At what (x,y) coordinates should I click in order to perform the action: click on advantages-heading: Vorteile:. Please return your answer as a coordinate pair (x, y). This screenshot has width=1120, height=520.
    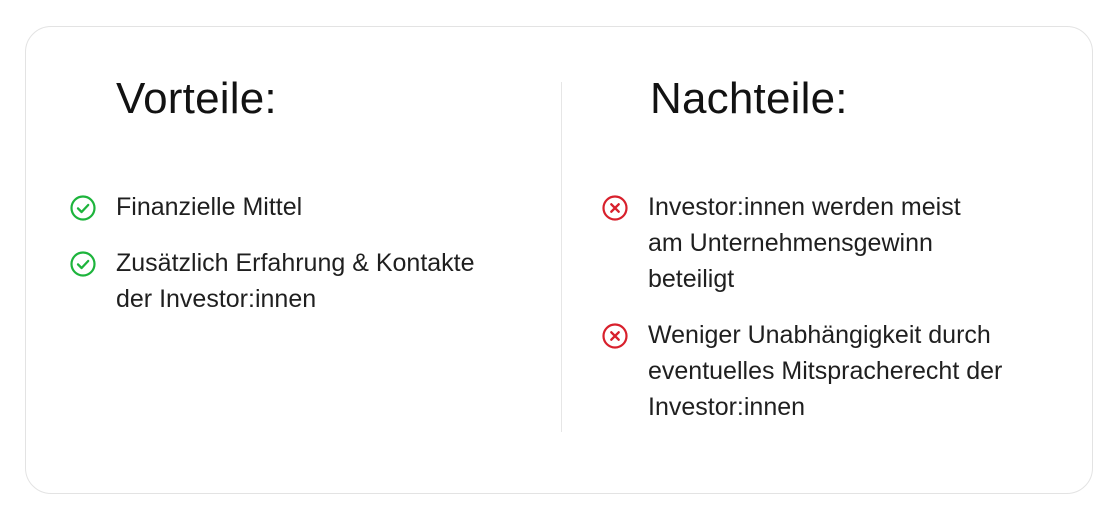
    Looking at the image, I should click on (196, 98).